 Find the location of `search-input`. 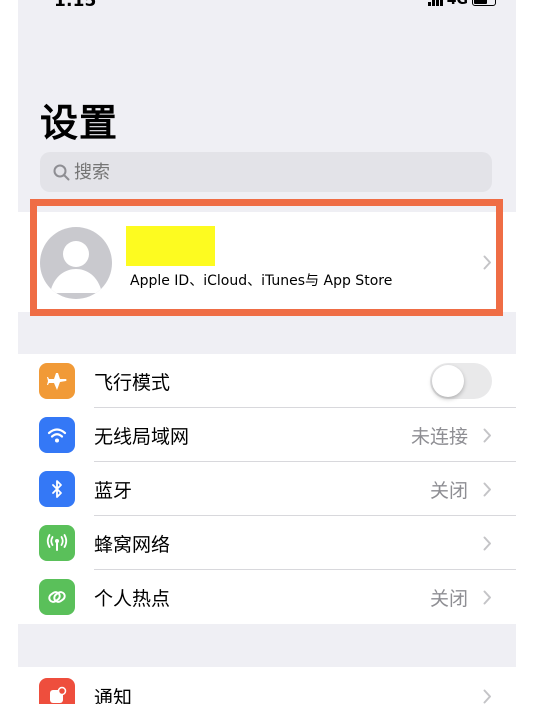

search-input is located at coordinates (264, 172).